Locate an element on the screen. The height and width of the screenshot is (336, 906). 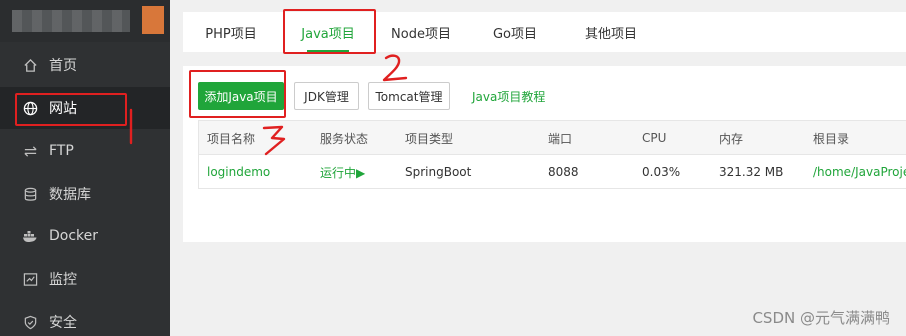
tab-node: Node项目 is located at coordinates (421, 32).